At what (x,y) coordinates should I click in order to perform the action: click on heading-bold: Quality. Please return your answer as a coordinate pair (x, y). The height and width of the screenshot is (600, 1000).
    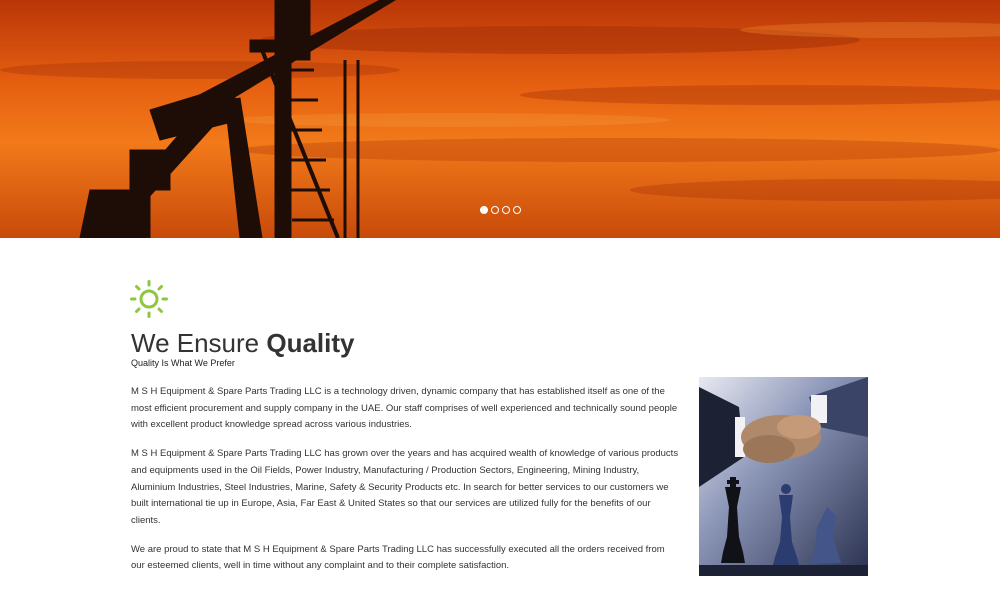
    Looking at the image, I should click on (310, 343).